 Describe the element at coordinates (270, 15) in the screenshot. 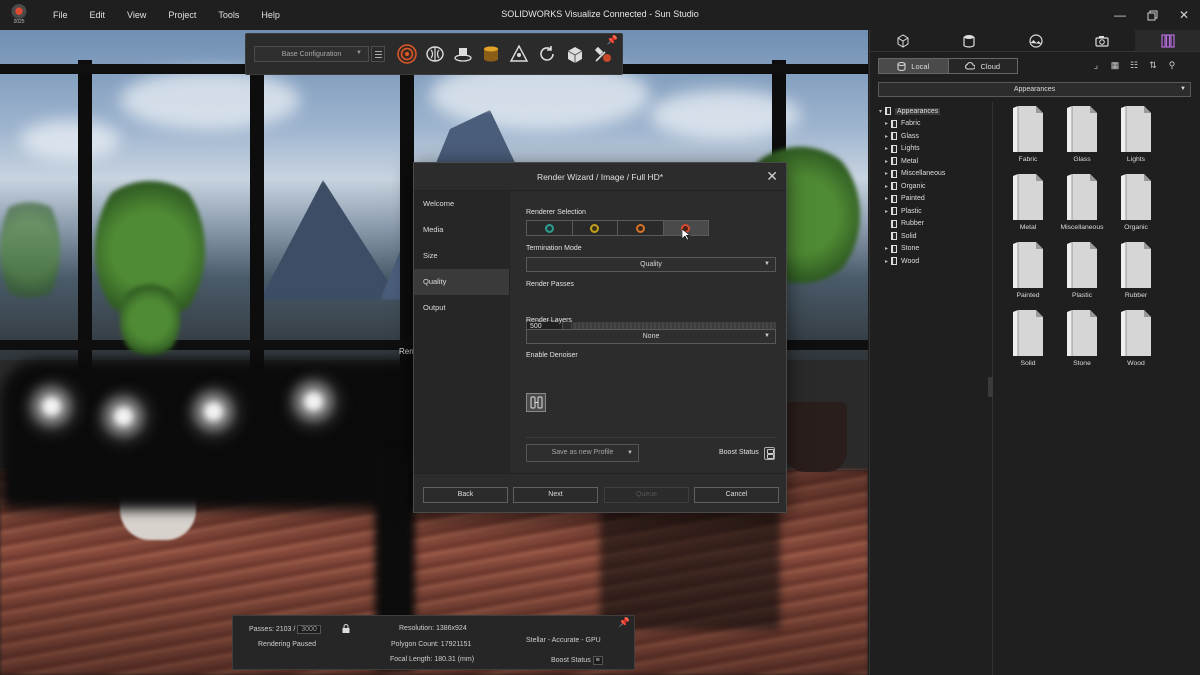

I see `menu-help: Help` at that location.